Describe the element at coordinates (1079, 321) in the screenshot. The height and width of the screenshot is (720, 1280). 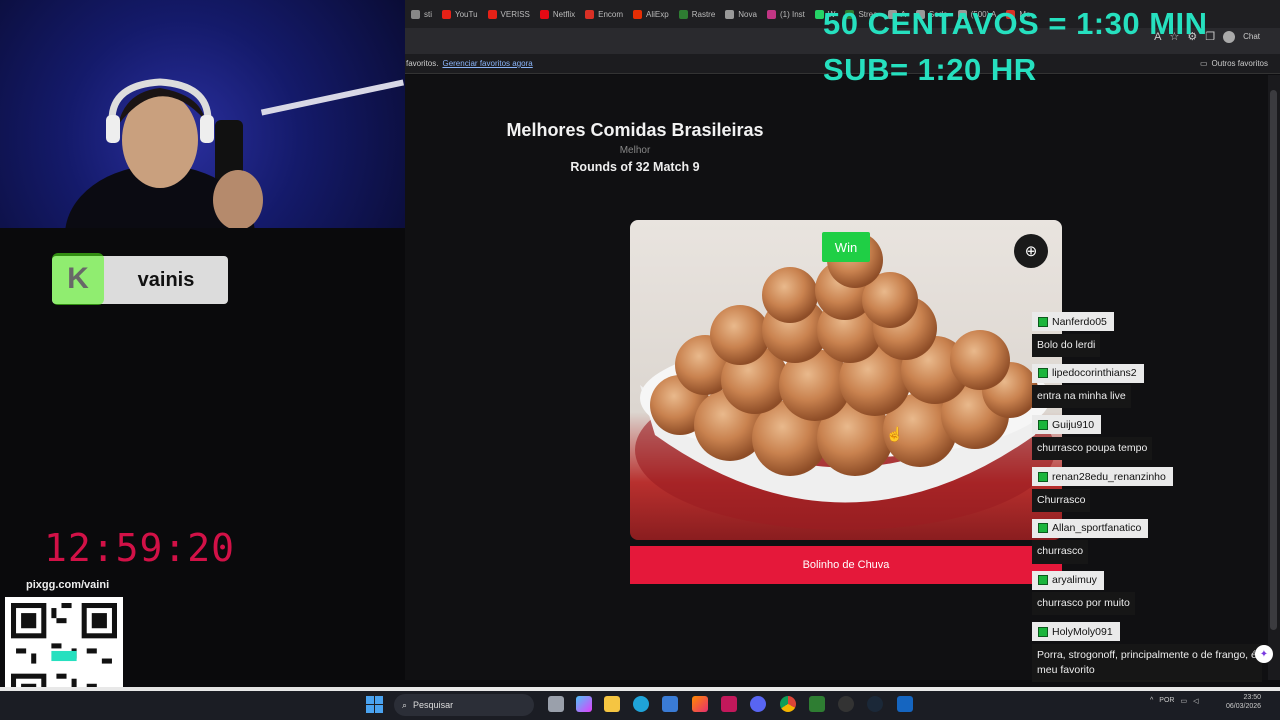
I see `chat-username-text: Nanferdo05` at that location.